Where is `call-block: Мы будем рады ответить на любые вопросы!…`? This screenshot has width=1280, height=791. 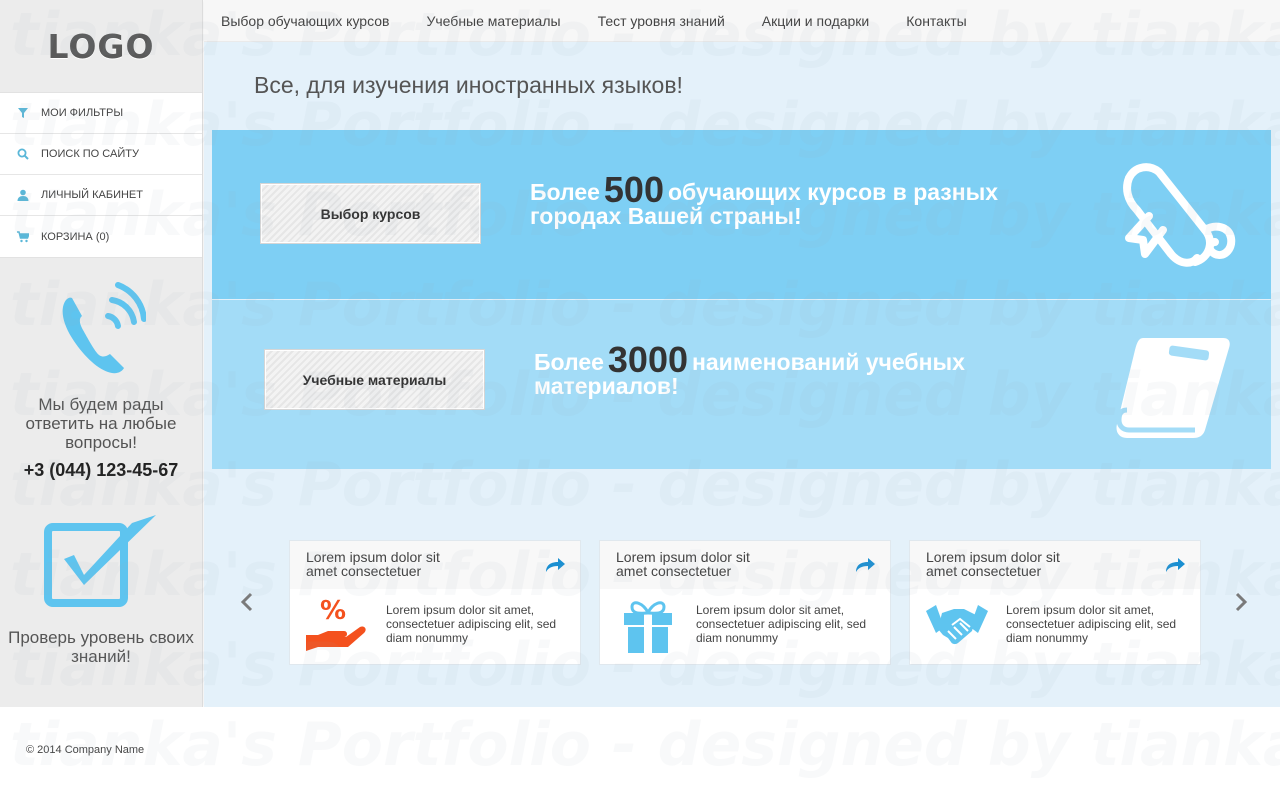
call-block: Мы будем рады ответить на любые вопросы!… is located at coordinates (101, 369).